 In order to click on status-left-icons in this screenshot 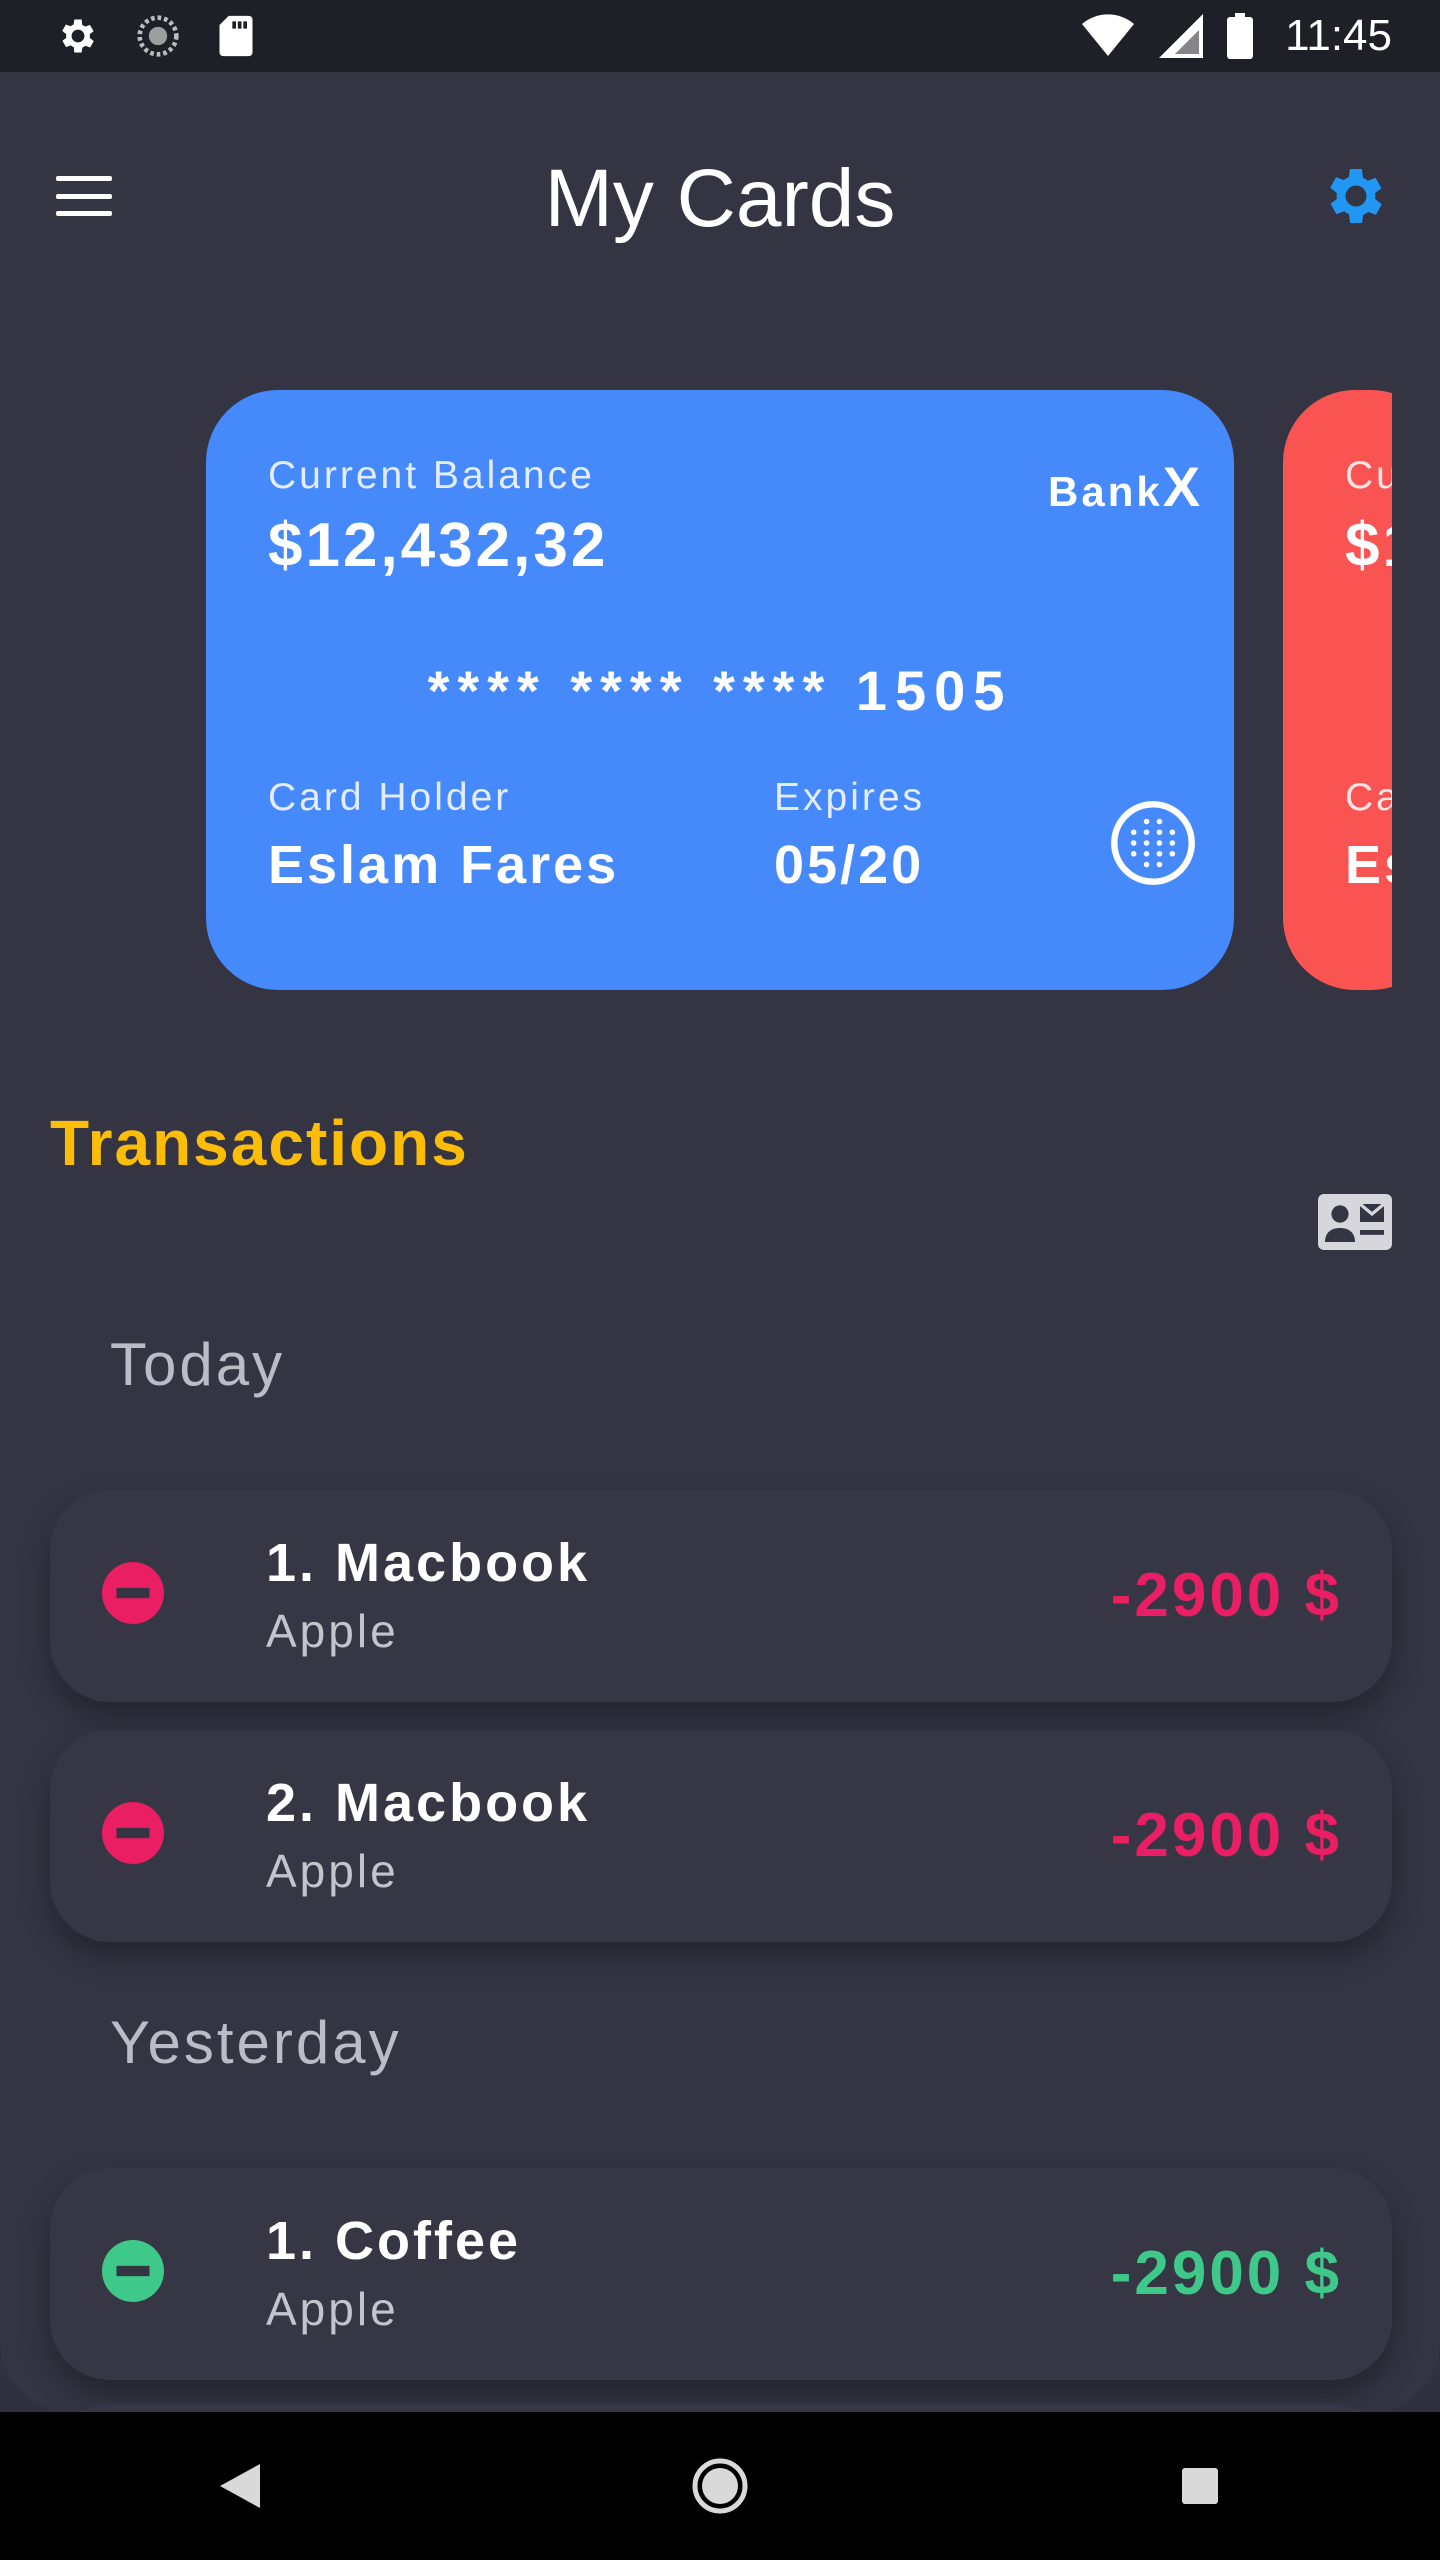, I will do `click(156, 36)`.